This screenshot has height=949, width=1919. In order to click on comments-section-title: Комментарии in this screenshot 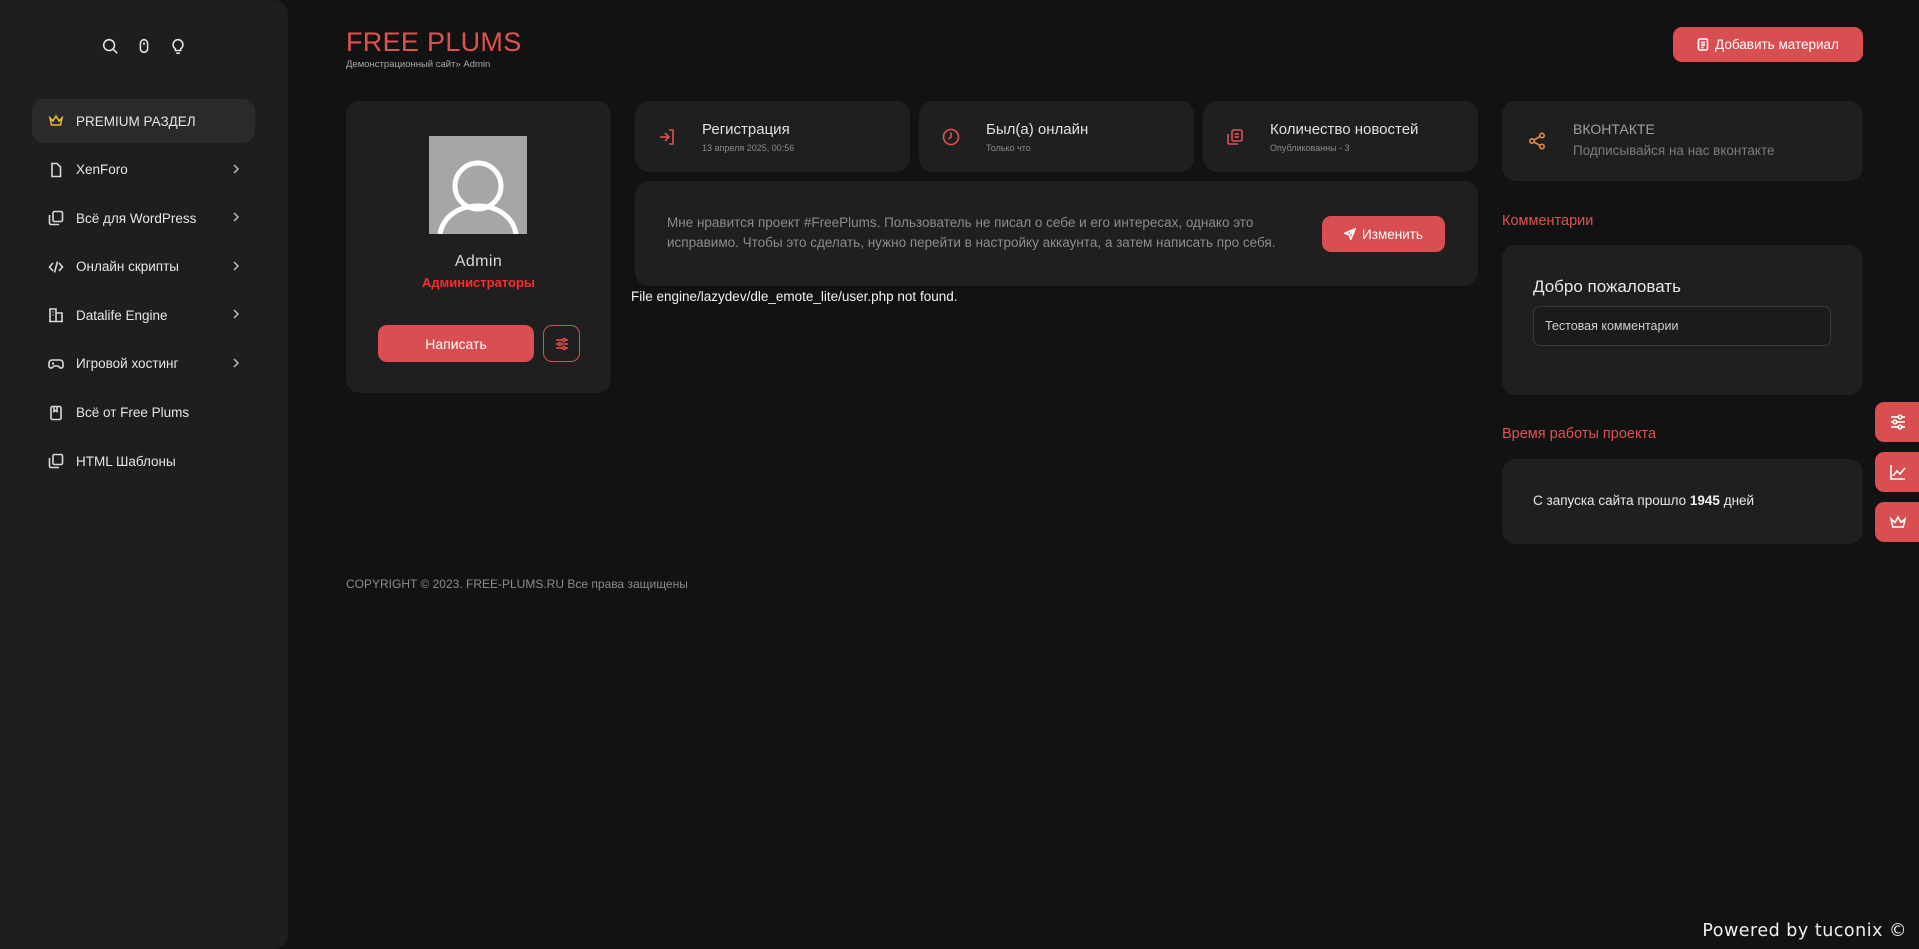, I will do `click(1548, 221)`.